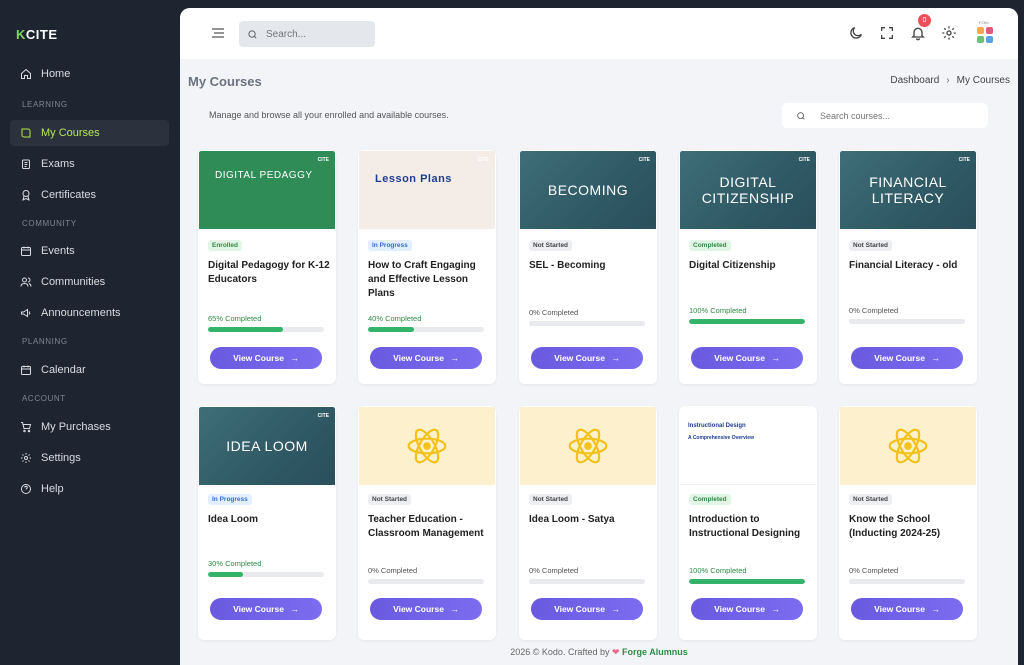  What do you see at coordinates (856, 33) in the screenshot?
I see `moon-icon` at bounding box center [856, 33].